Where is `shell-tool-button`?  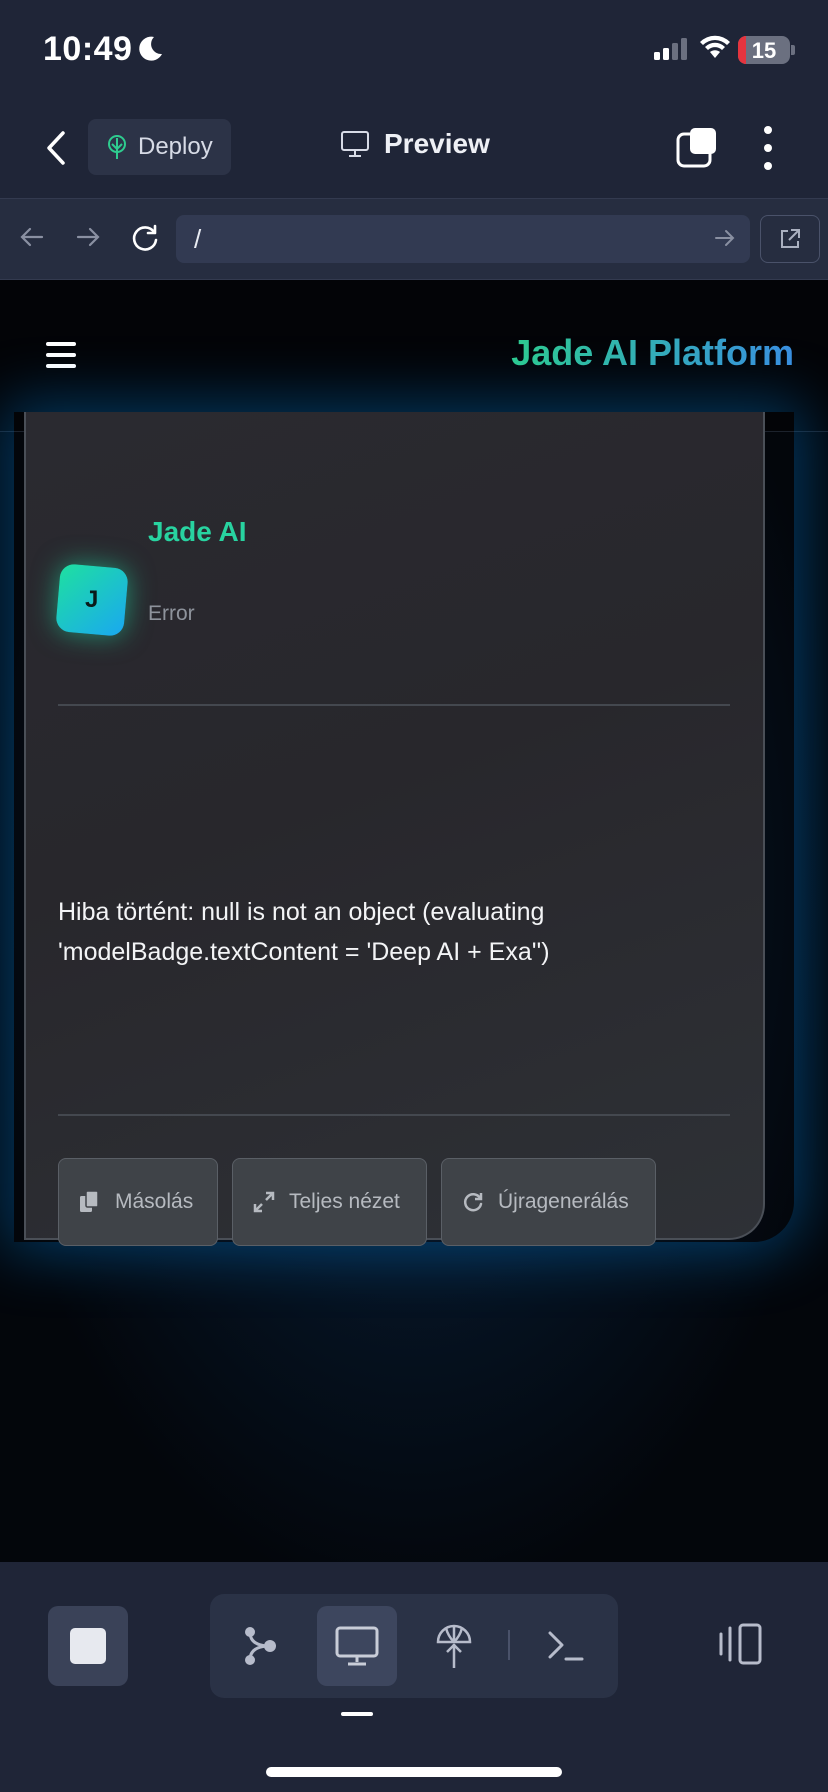
shell-tool-button is located at coordinates (566, 1646).